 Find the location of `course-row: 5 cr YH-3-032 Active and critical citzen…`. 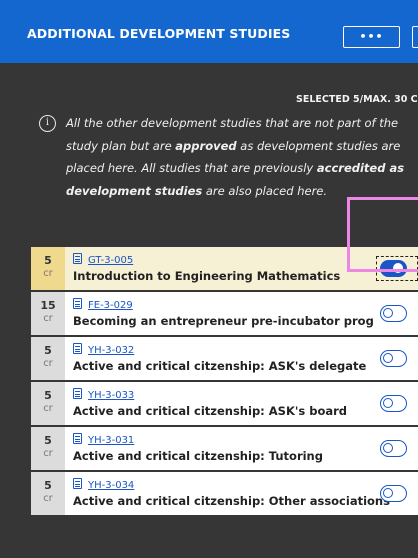

course-row: 5 cr YH-3-032 Active and critical citzen… is located at coordinates (224, 358).